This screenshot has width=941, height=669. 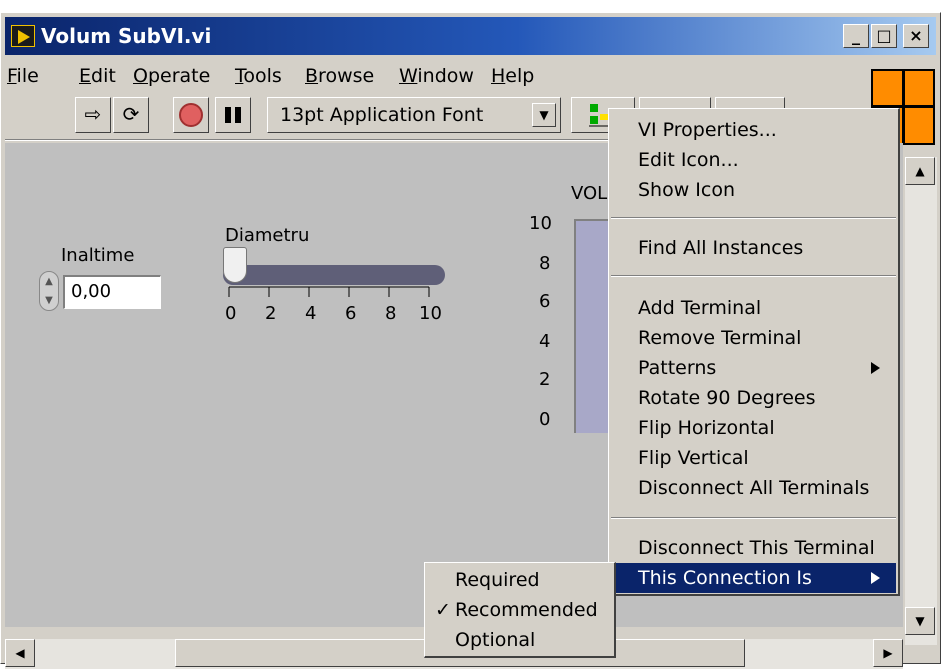 I want to click on tank-tick-0: 0, so click(x=545, y=419).